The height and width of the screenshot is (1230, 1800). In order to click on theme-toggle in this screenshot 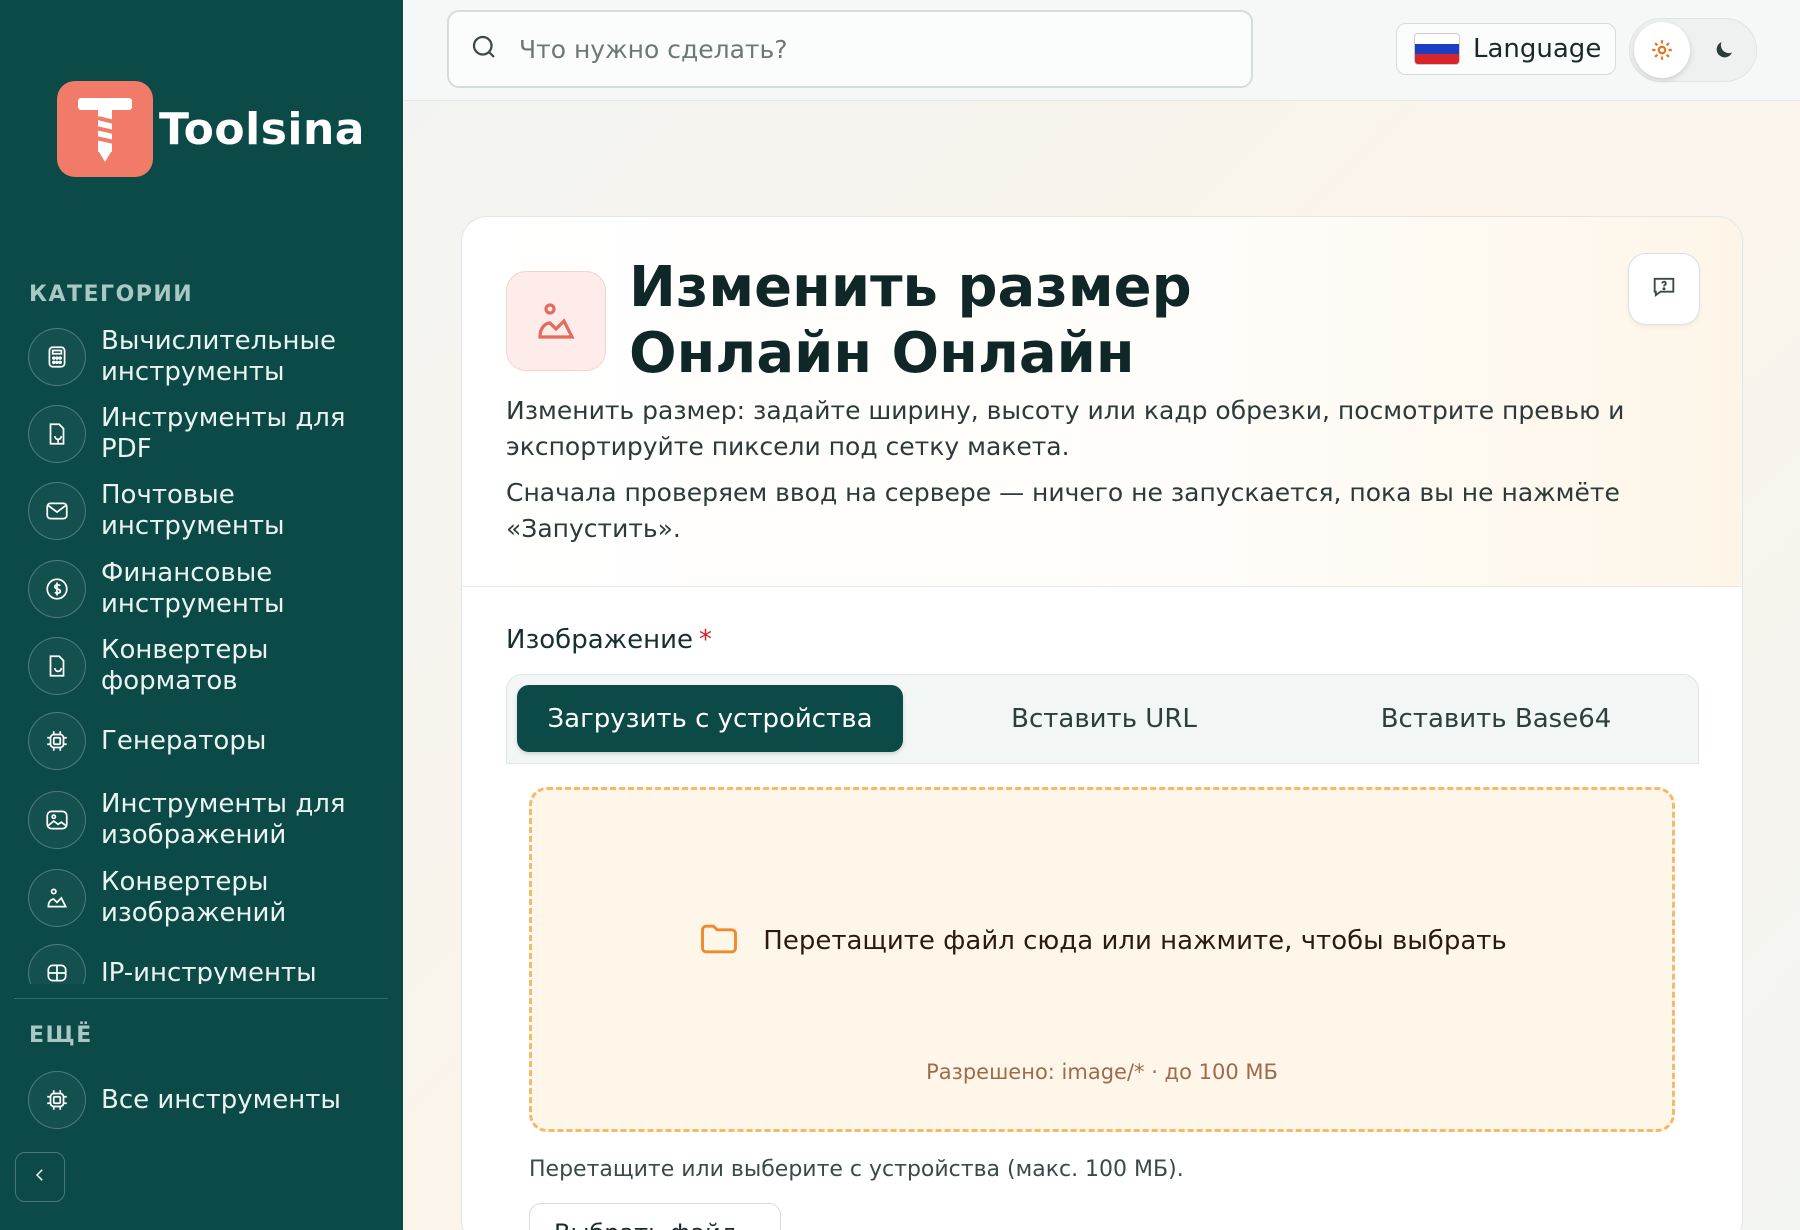, I will do `click(1693, 50)`.